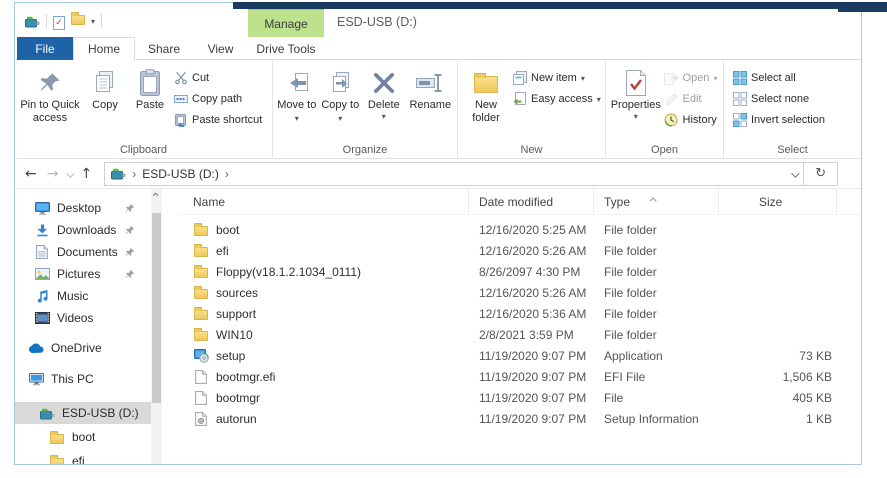  What do you see at coordinates (377, 22) in the screenshot?
I see `window-title: ESD-USB (D:)` at bounding box center [377, 22].